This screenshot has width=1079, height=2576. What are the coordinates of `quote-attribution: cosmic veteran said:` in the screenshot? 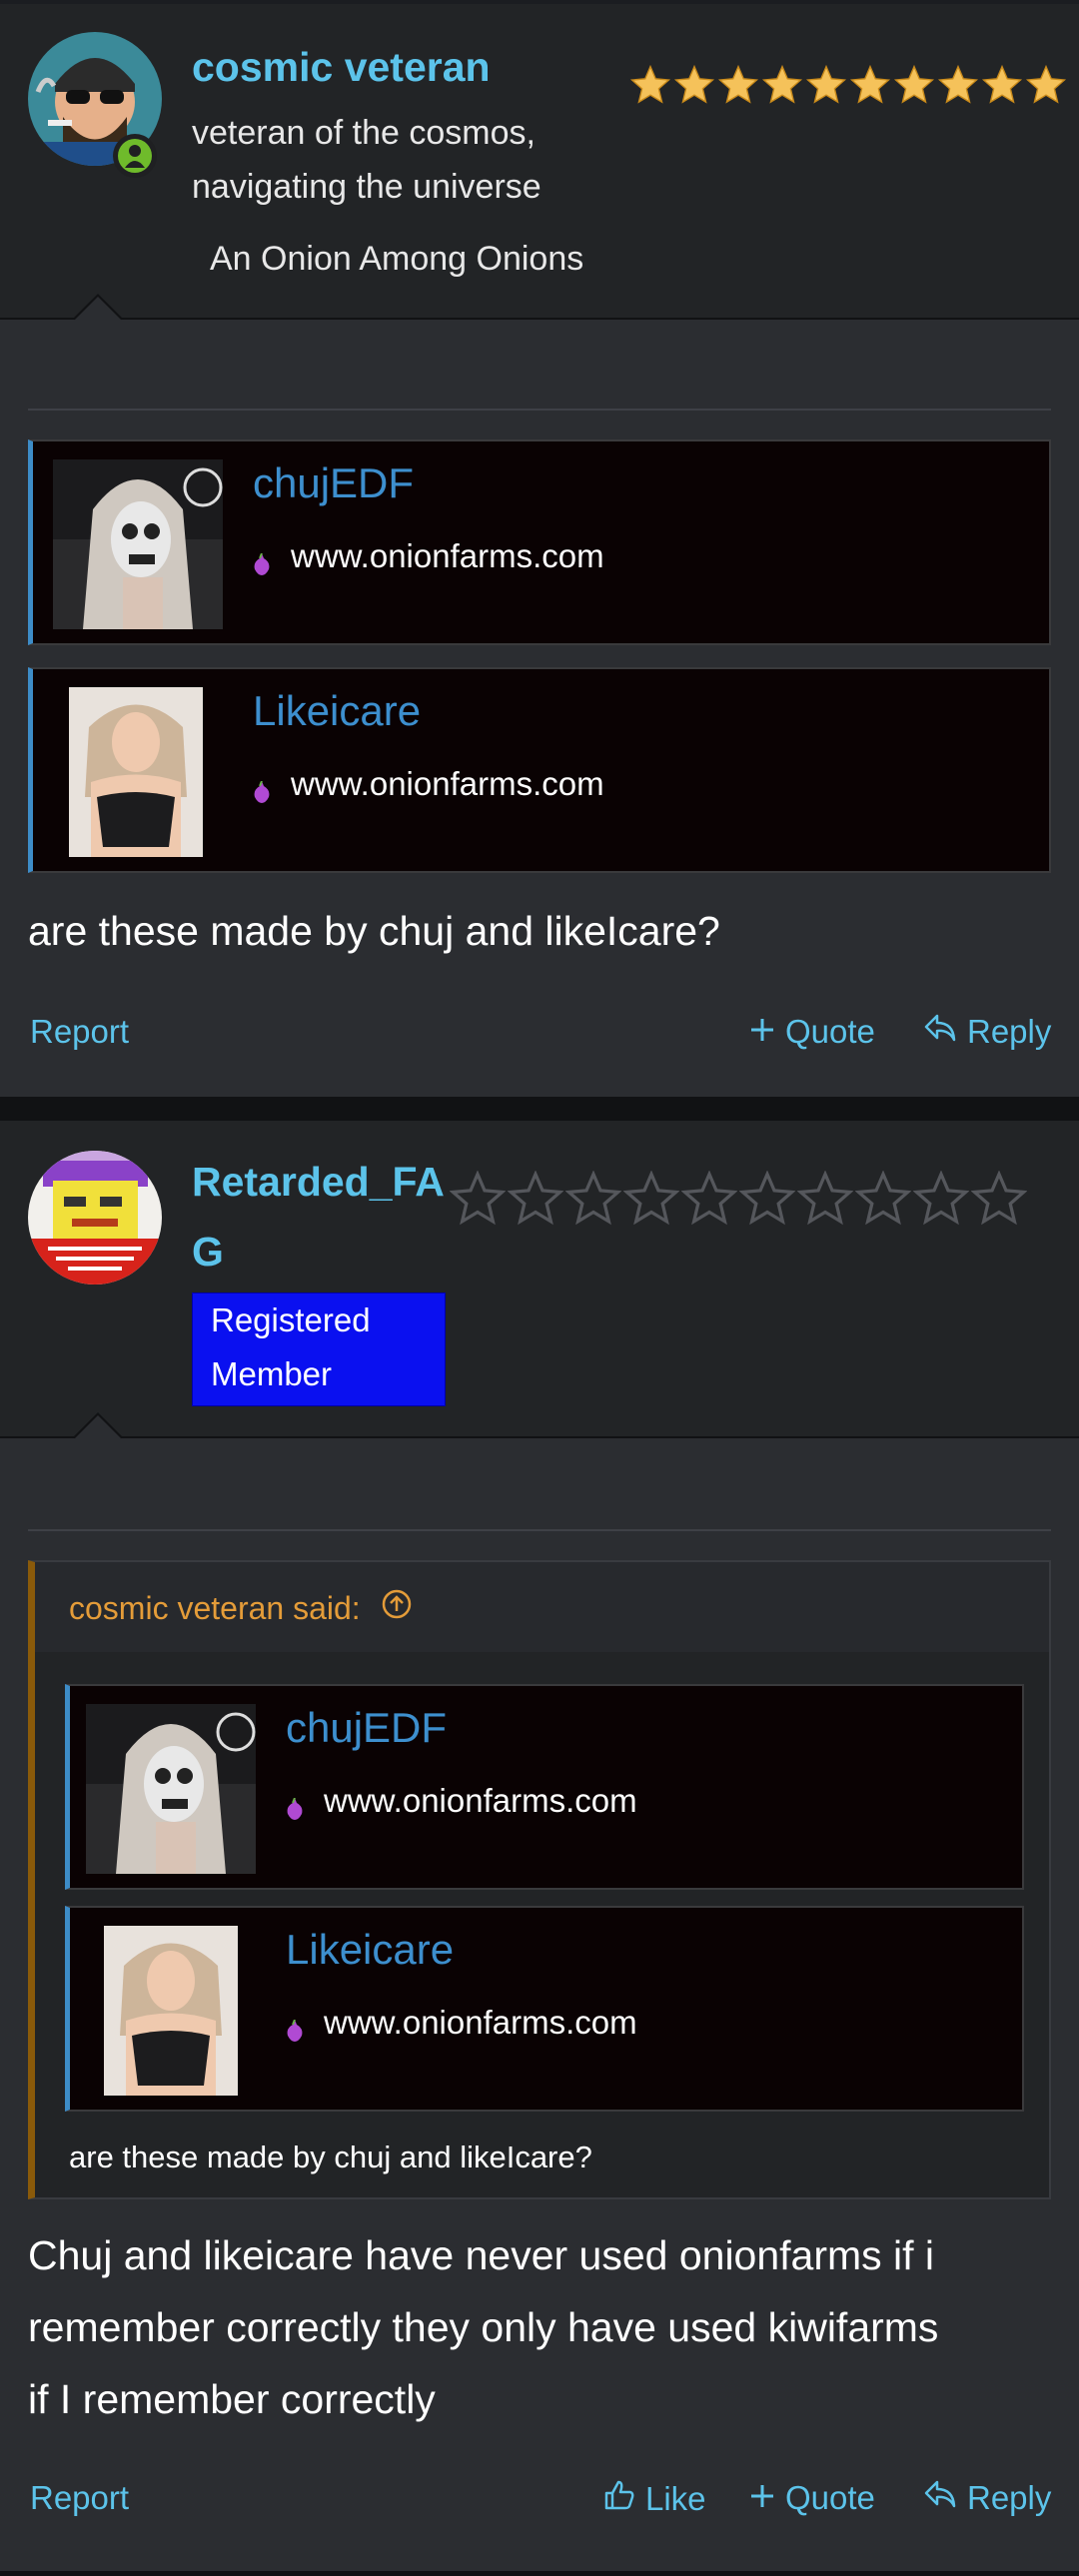 It's located at (241, 1608).